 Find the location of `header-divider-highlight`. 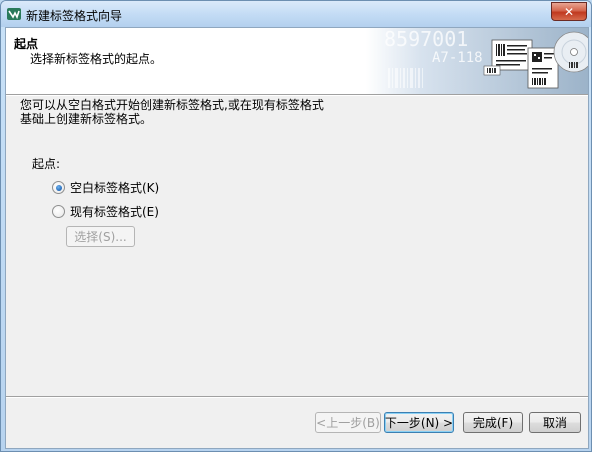

header-divider-highlight is located at coordinates (297, 95).